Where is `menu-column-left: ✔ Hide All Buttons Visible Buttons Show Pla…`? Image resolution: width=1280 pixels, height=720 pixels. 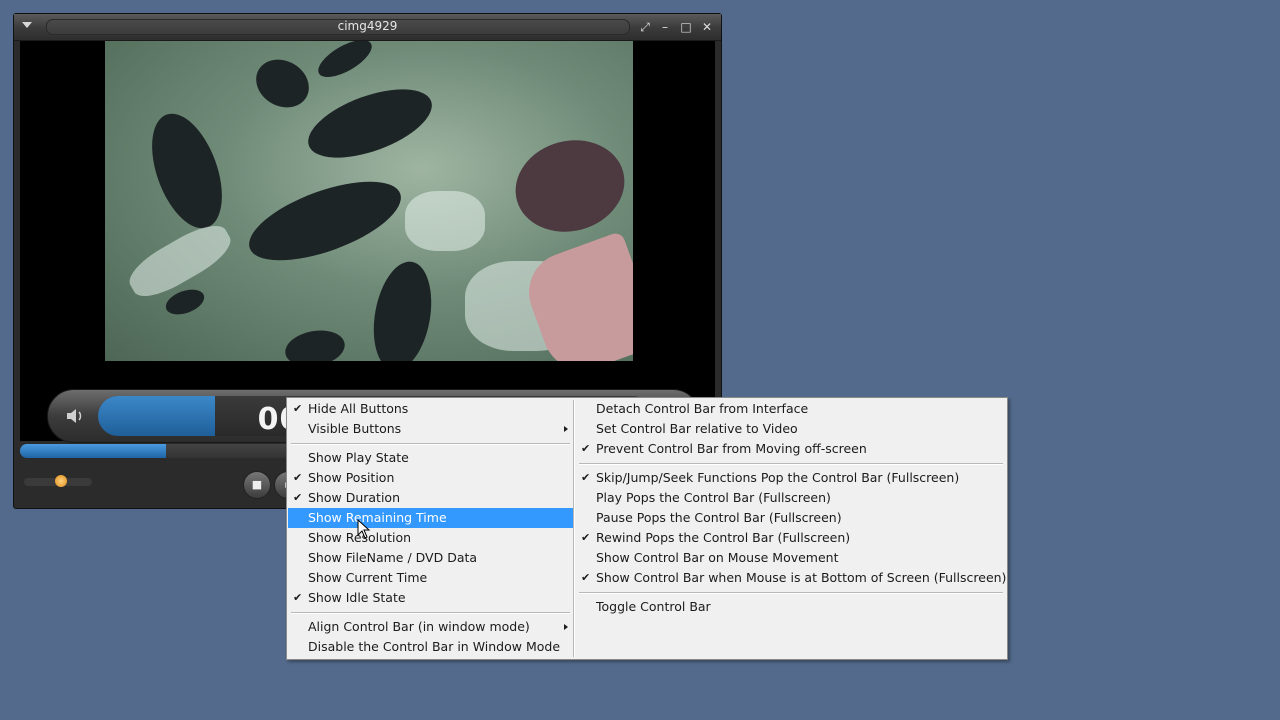
menu-column-left: ✔ Hide All Buttons Visible Buttons Show Pla… is located at coordinates (430, 528).